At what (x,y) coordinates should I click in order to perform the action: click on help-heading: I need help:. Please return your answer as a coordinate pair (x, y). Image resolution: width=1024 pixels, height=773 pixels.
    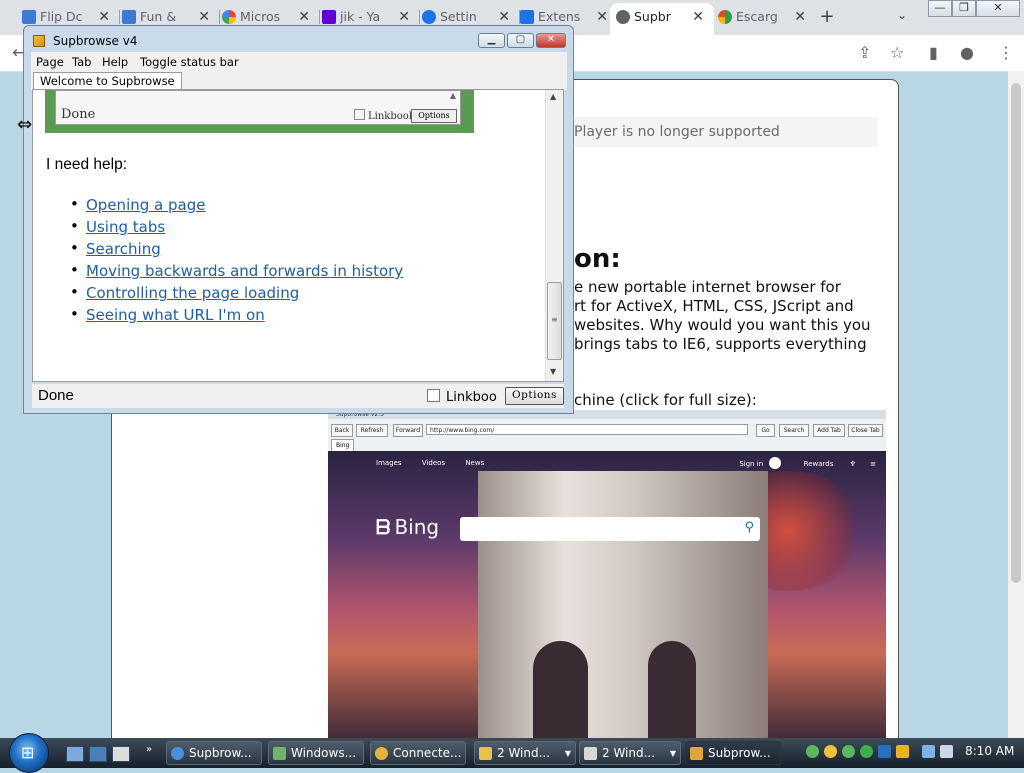
    Looking at the image, I should click on (87, 164).